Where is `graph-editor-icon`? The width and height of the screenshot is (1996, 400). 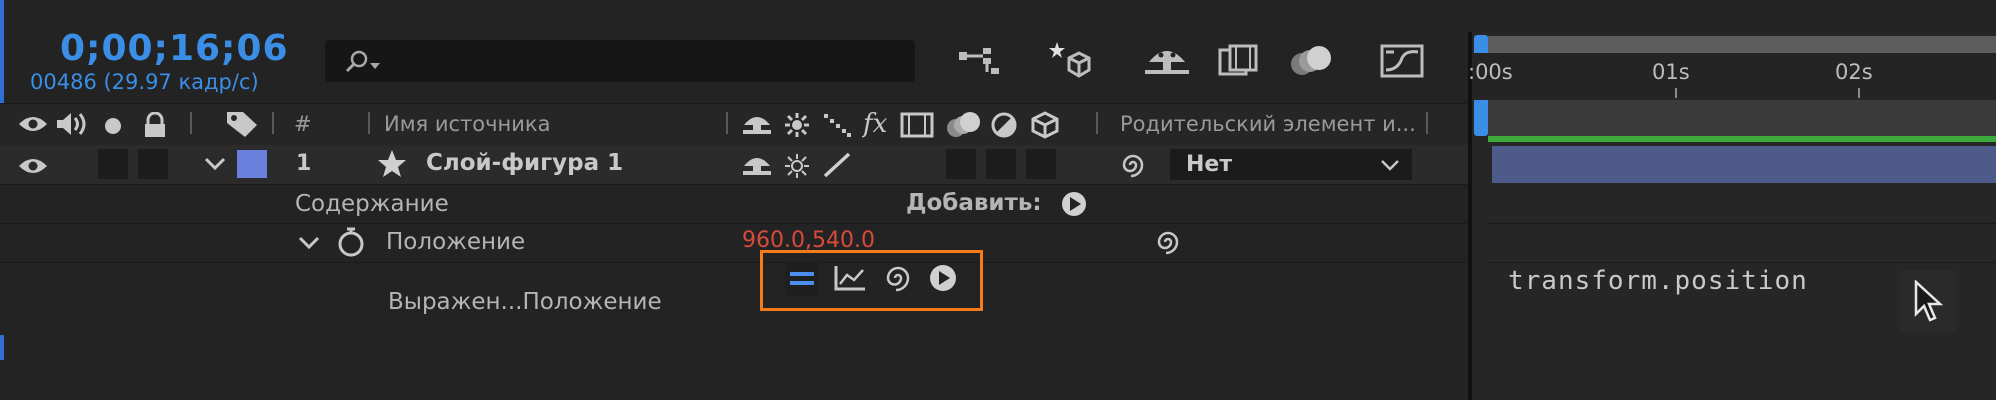
graph-editor-icon is located at coordinates (1402, 61).